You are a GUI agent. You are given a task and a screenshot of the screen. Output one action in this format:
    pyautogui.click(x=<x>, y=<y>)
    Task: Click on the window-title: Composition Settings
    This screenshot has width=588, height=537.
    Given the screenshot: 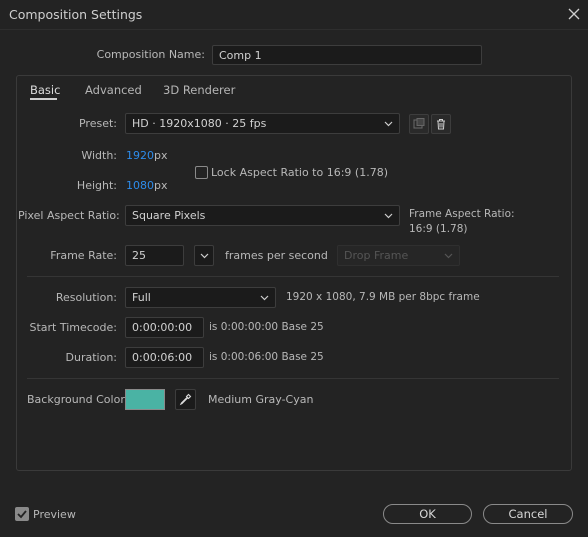 What is the action you would take?
    pyautogui.click(x=76, y=14)
    